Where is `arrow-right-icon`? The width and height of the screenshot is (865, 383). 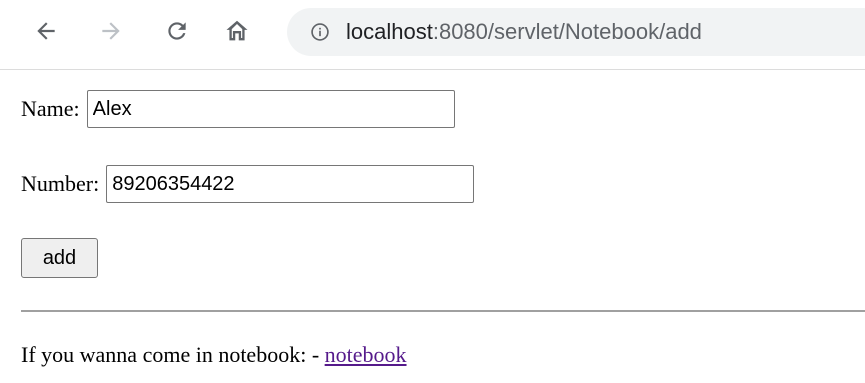
arrow-right-icon is located at coordinates (111, 31).